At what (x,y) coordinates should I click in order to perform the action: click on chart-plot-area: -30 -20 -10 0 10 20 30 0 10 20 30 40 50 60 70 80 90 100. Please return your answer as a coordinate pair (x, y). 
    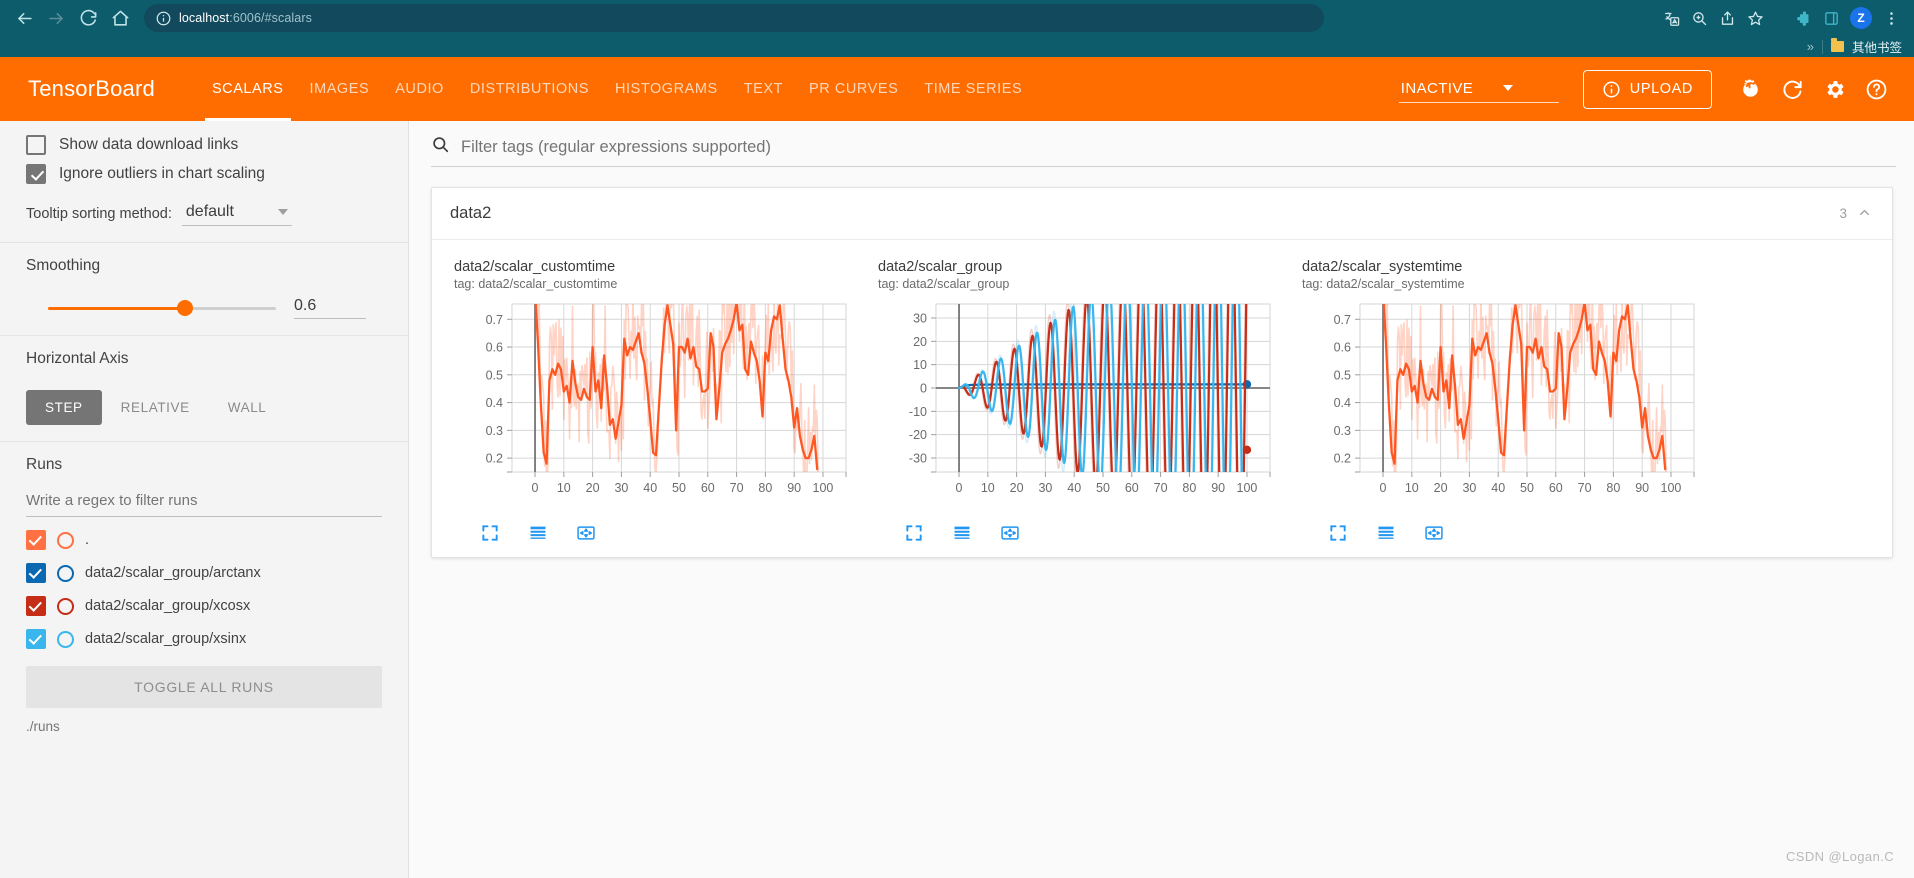
    Looking at the image, I should click on (1078, 406).